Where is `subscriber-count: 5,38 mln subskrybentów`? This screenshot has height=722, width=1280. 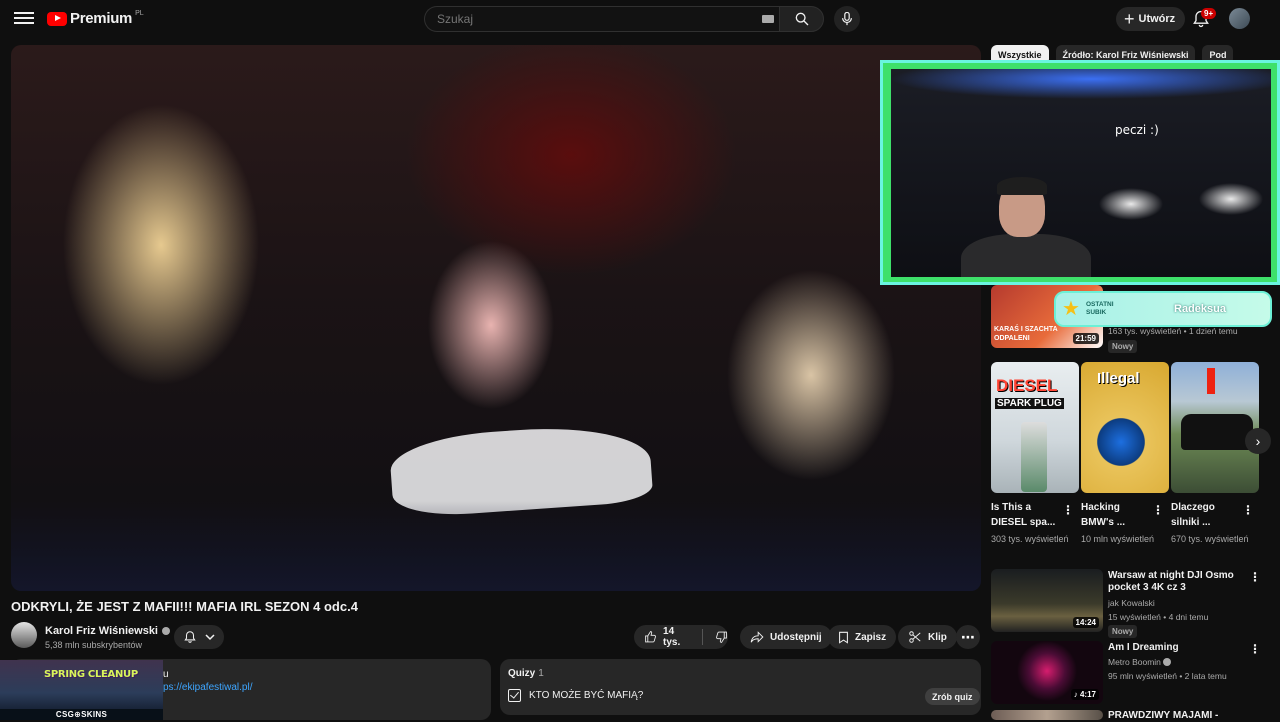
subscriber-count: 5,38 mln subskrybentów is located at coordinates (94, 645).